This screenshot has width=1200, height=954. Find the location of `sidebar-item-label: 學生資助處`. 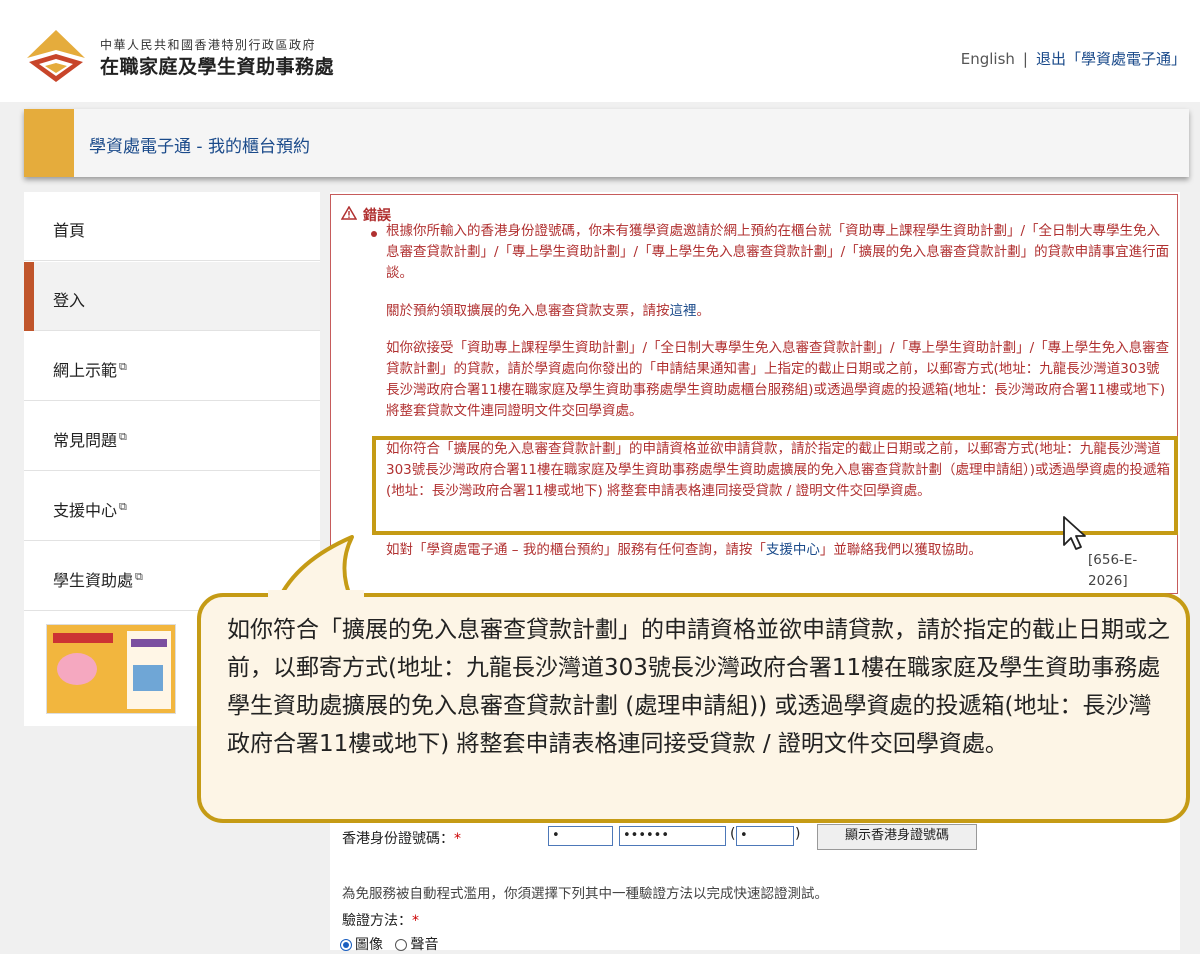

sidebar-item-label: 學生資助處 is located at coordinates (93, 580).